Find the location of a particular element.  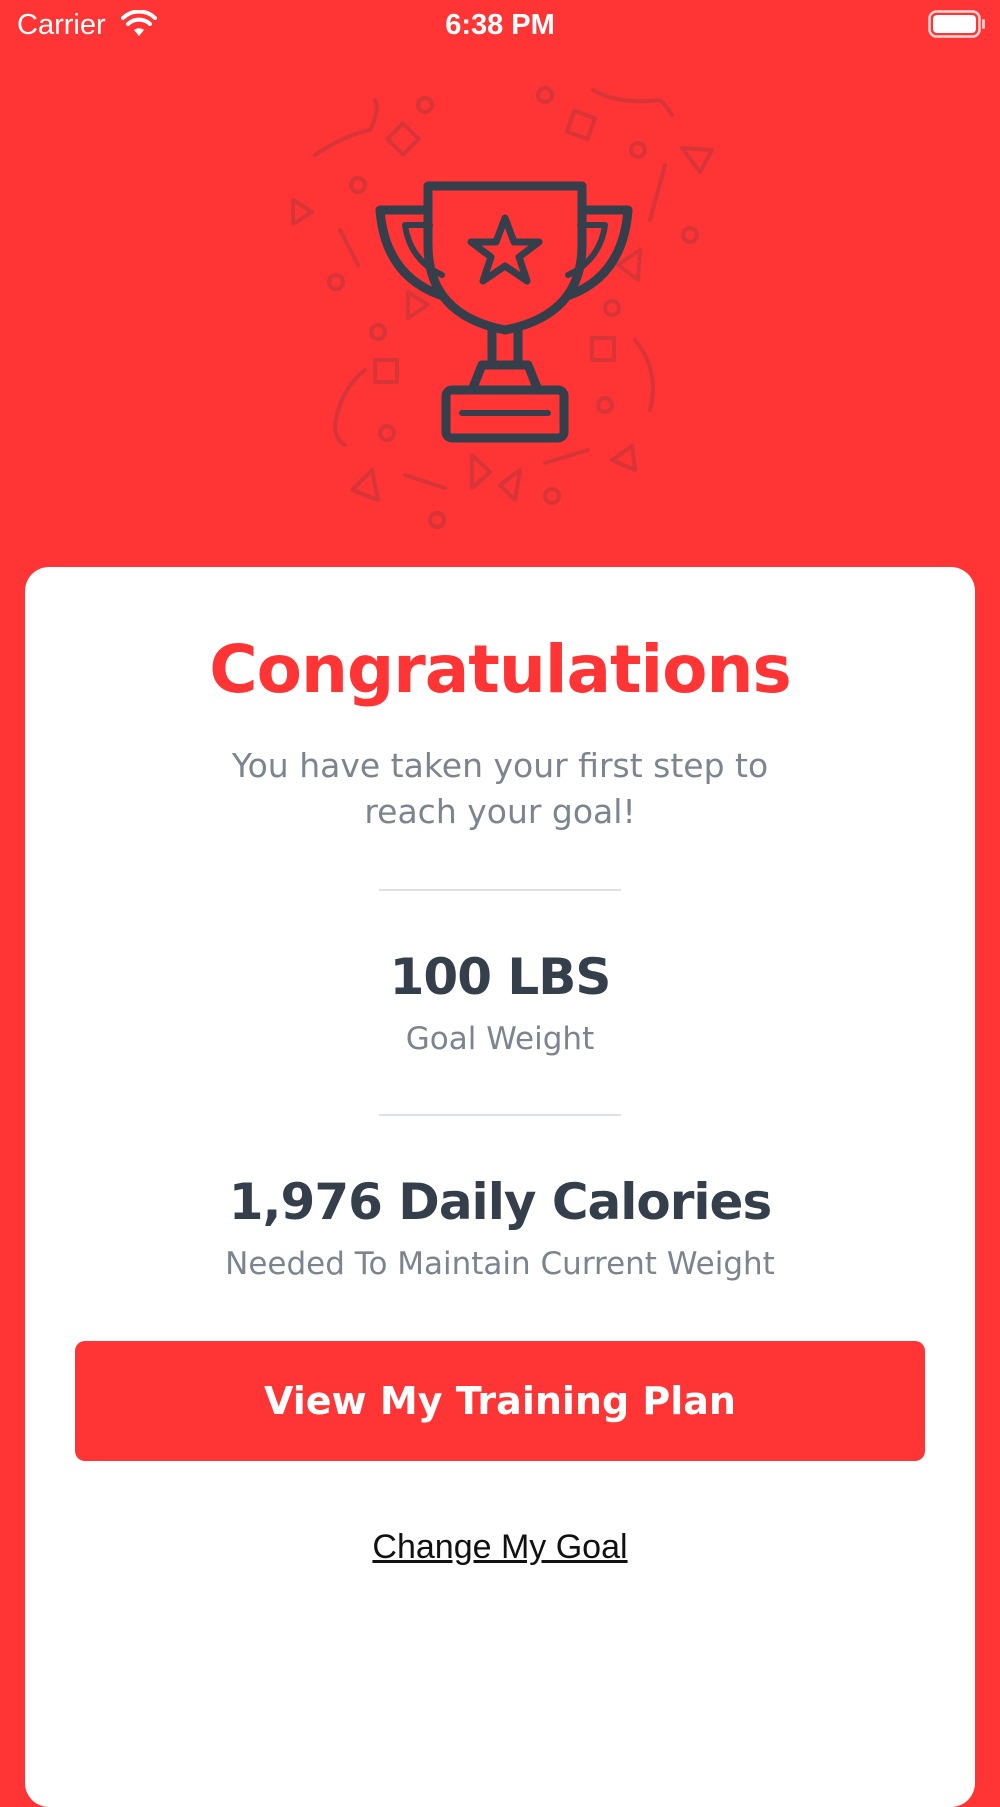

status-time: 6:38 PM is located at coordinates (500, 25).